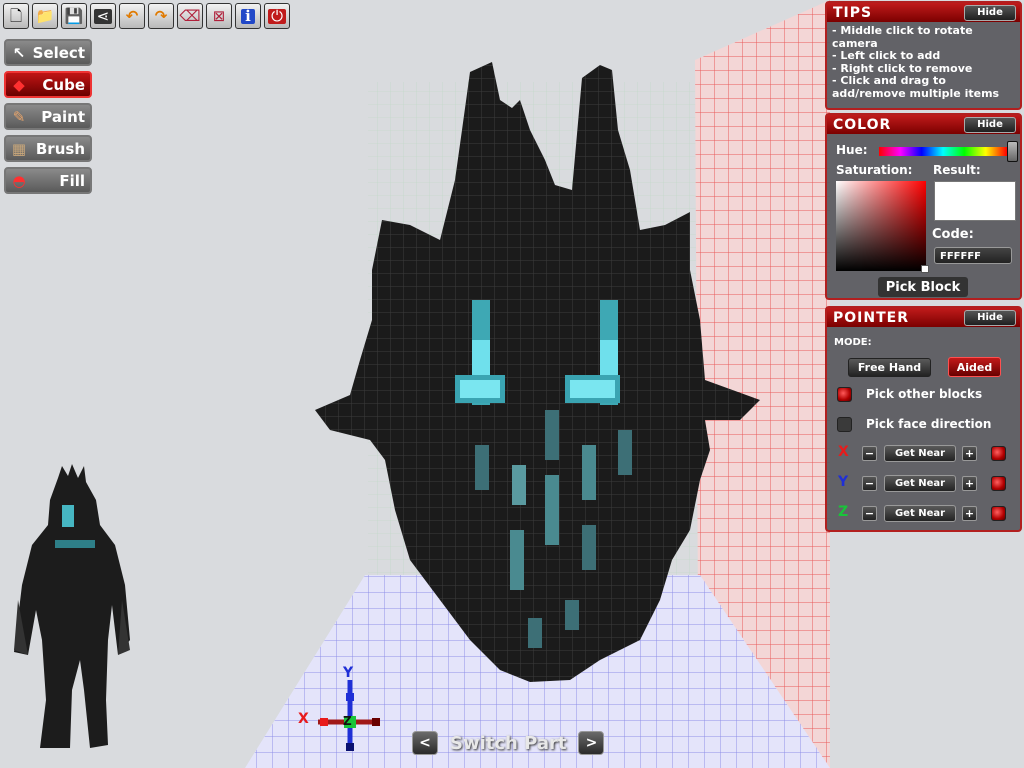 This screenshot has width=1024, height=768. I want to click on switch-part-control: < Switch Part >, so click(508, 743).